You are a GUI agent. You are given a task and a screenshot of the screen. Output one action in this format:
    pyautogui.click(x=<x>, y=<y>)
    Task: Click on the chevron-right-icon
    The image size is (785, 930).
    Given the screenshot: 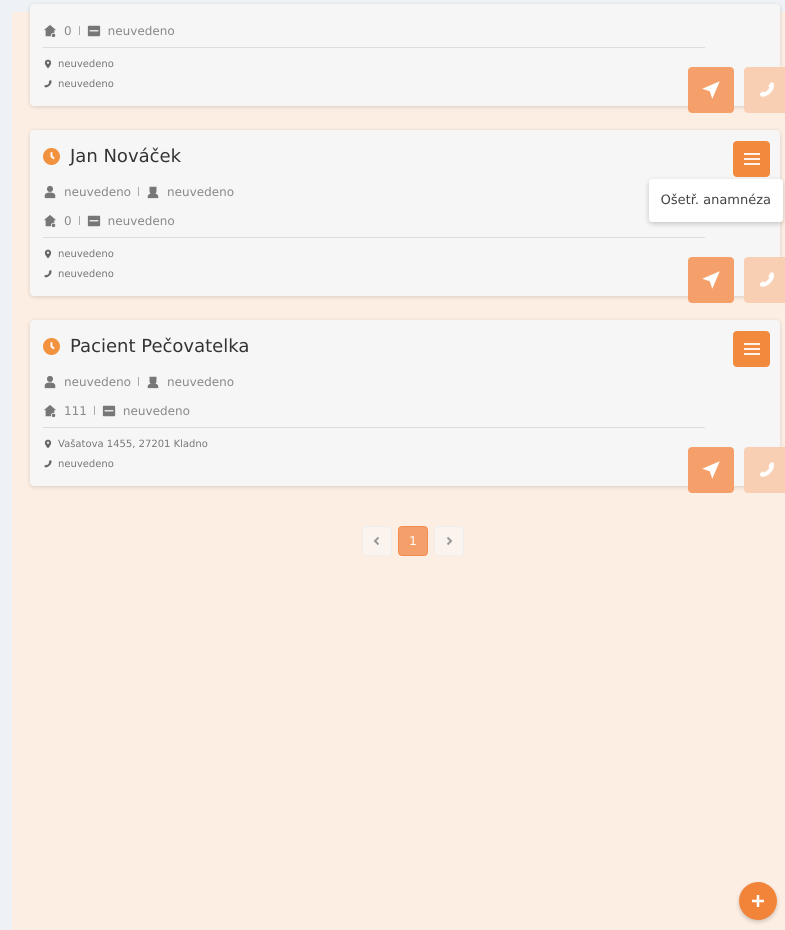 What is the action you would take?
    pyautogui.click(x=449, y=541)
    